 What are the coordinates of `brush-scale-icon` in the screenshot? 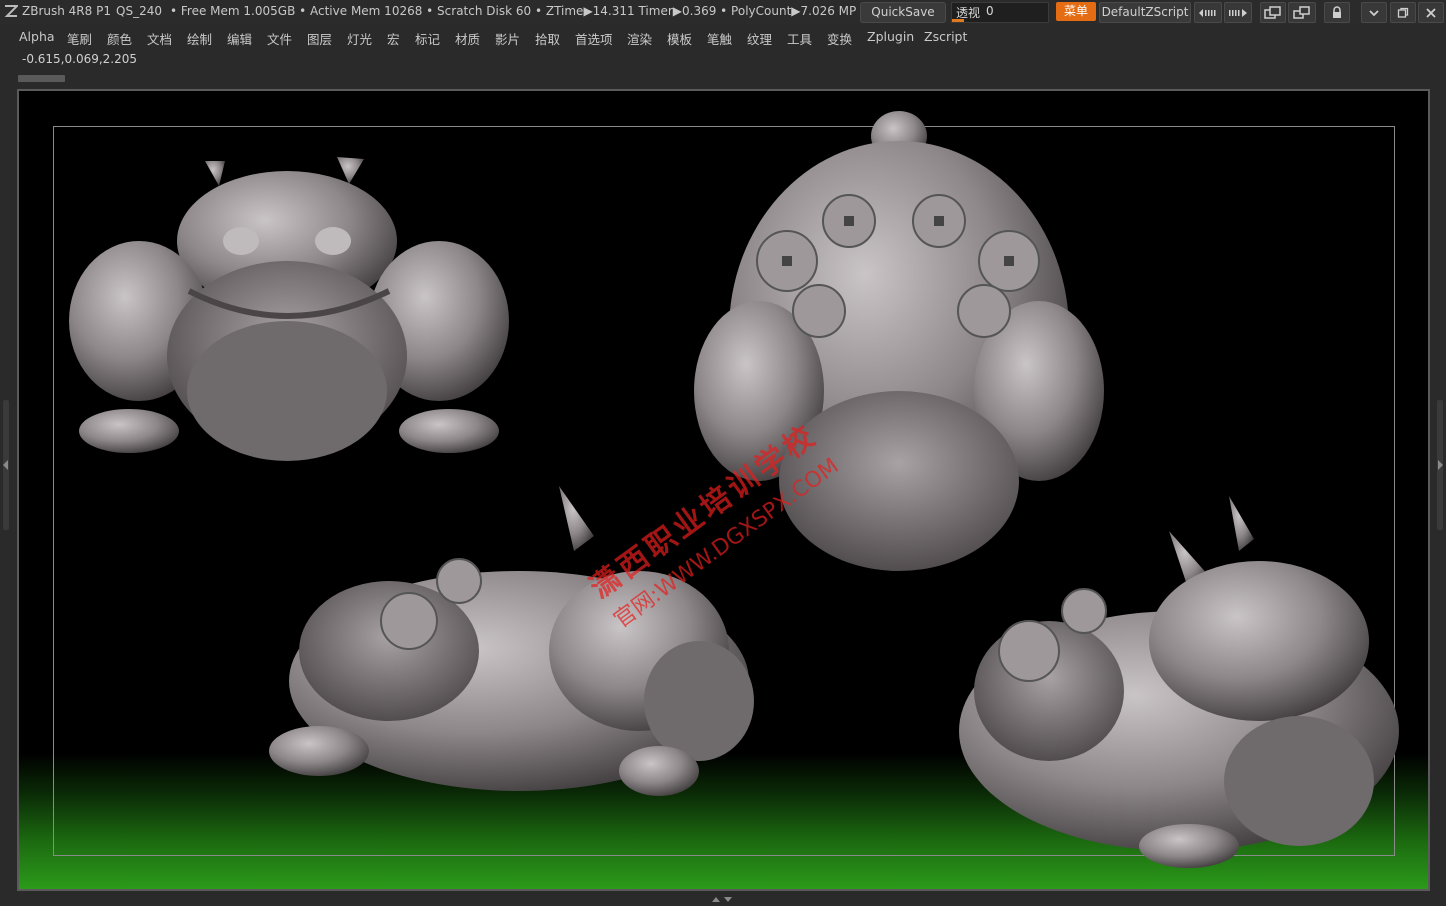 It's located at (1238, 12).